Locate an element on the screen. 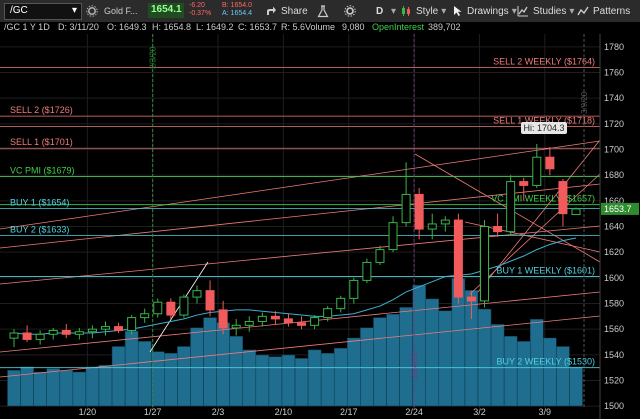 This screenshot has width=640, height=419. level-label: SELL 2 WEEKLY ($1764) is located at coordinates (544, 61).